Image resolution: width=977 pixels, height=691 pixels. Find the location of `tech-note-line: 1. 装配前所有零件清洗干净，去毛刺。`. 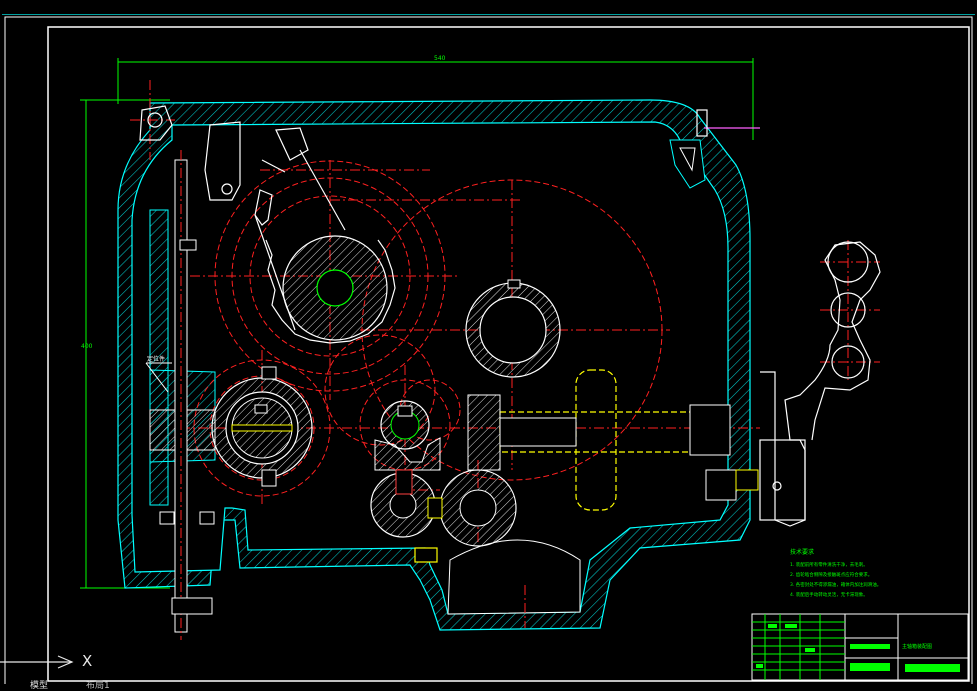

tech-note-line: 1. 装配前所有零件清洗干净，去毛刺。 is located at coordinates (829, 564).